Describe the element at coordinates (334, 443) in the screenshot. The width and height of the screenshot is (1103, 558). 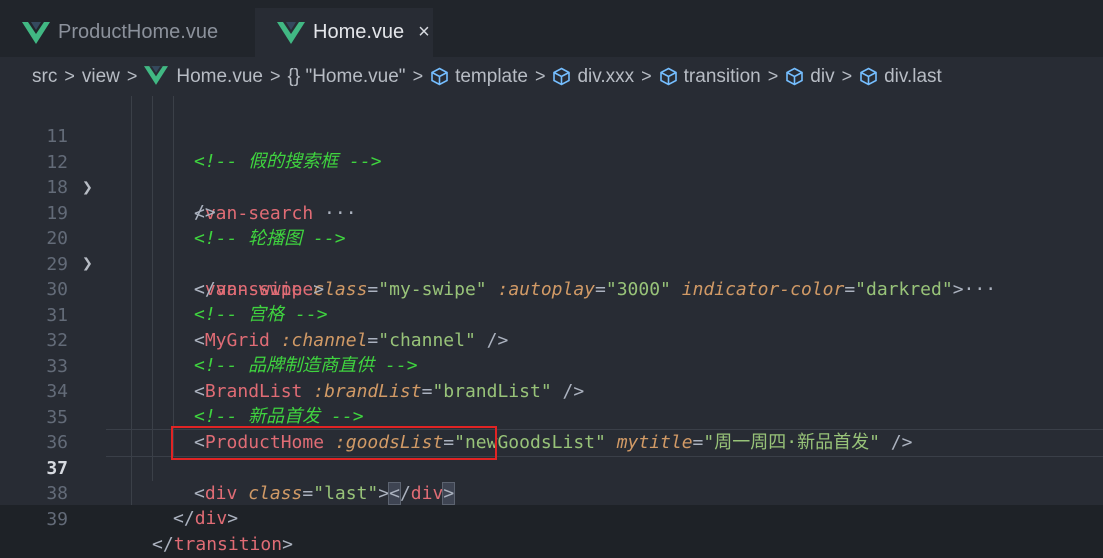
I see `highlight-annotation-box` at that location.